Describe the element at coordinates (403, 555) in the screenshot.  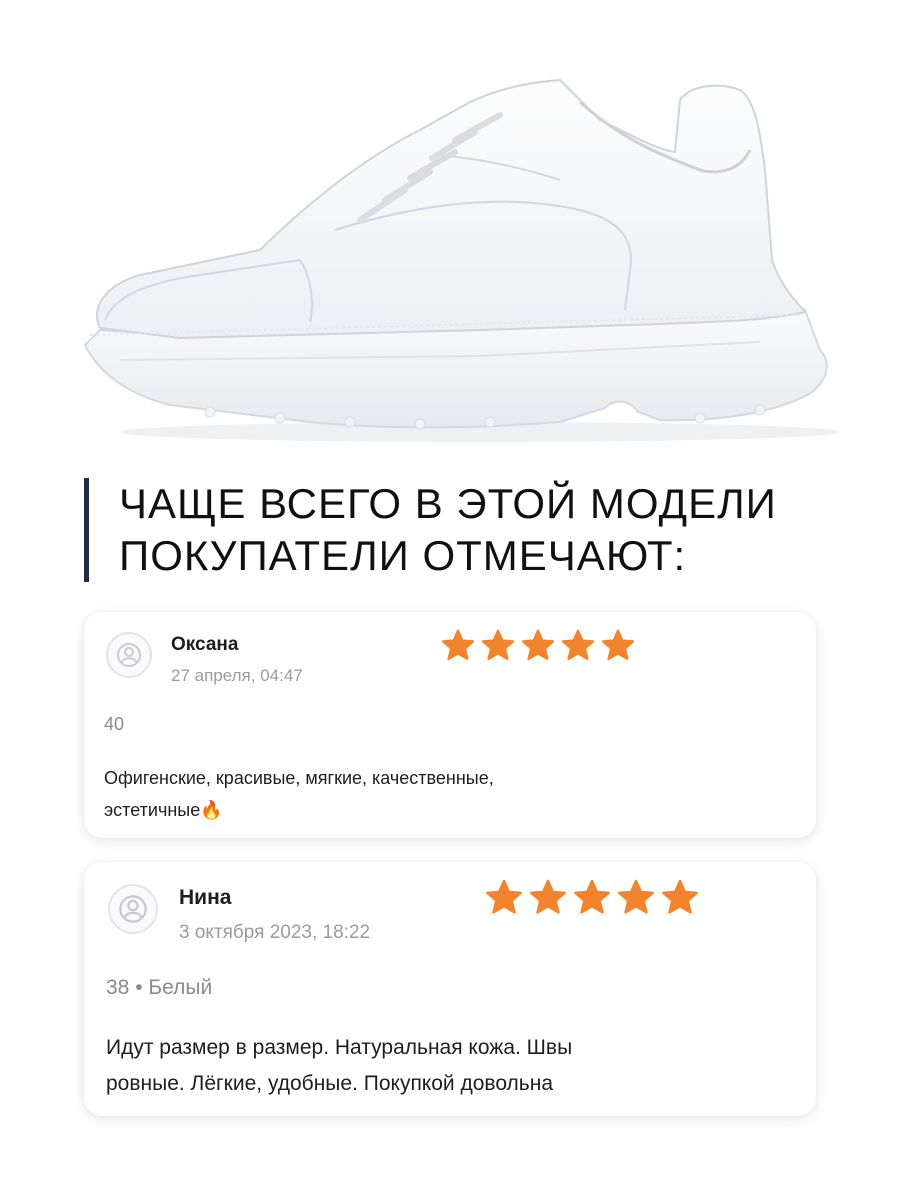
I see `headline-line-2: ПОКУПАТЕЛИ ОТМЕЧАЮТ:` at that location.